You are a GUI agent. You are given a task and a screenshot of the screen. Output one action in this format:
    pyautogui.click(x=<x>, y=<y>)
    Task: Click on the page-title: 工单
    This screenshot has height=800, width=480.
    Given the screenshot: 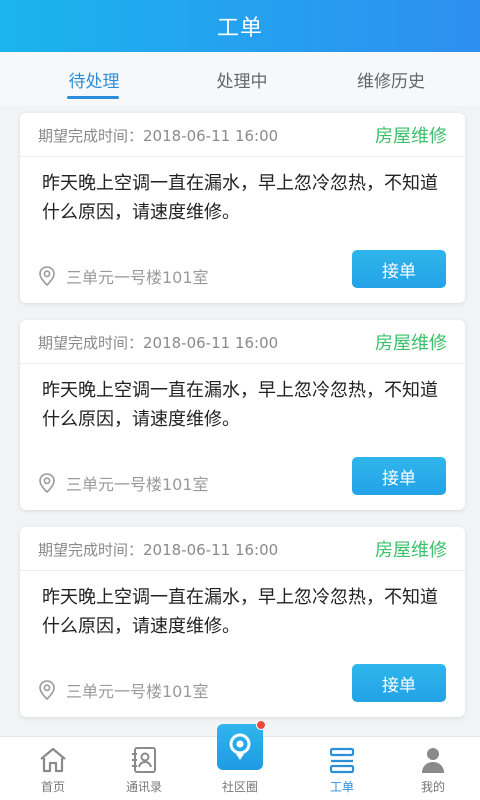 What is the action you would take?
    pyautogui.click(x=239, y=28)
    